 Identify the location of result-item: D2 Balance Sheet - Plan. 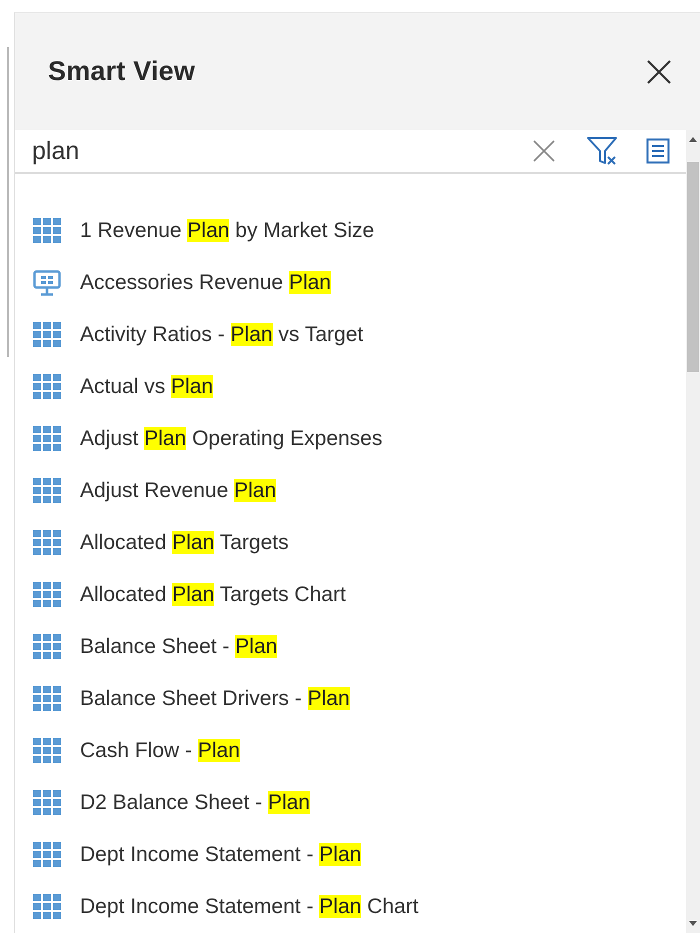
(195, 803).